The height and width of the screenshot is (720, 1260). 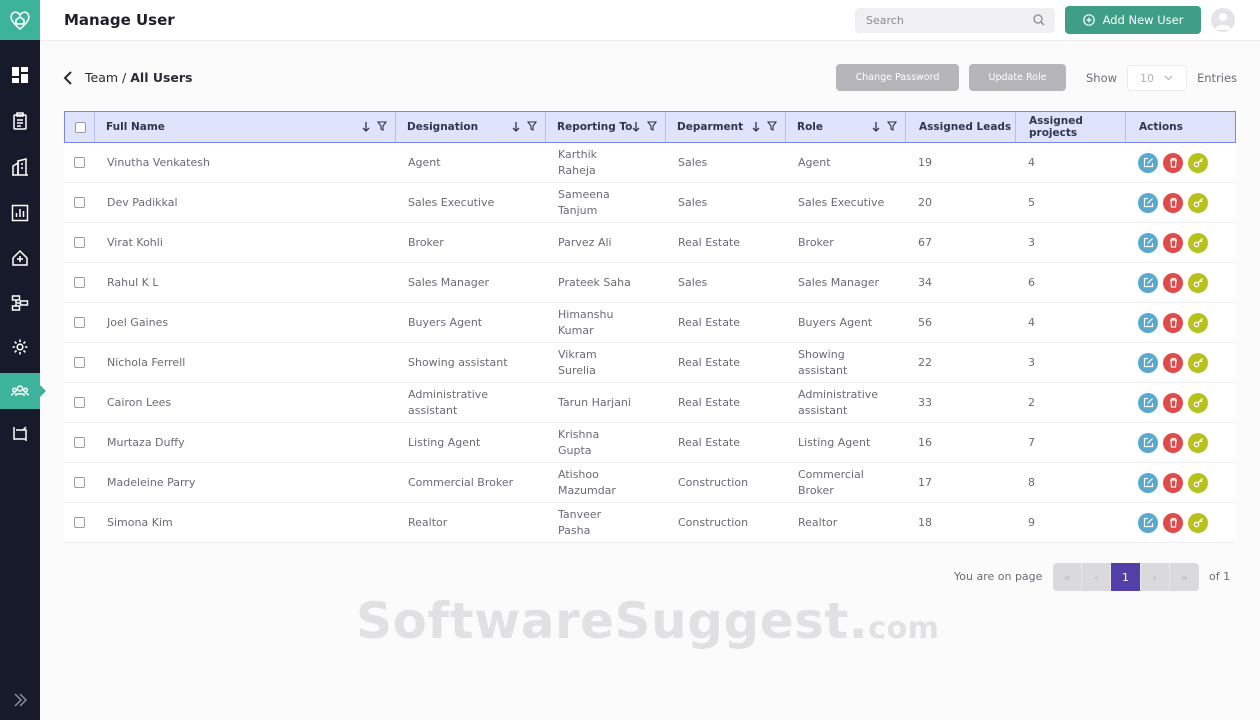 I want to click on avatar, so click(x=1223, y=20).